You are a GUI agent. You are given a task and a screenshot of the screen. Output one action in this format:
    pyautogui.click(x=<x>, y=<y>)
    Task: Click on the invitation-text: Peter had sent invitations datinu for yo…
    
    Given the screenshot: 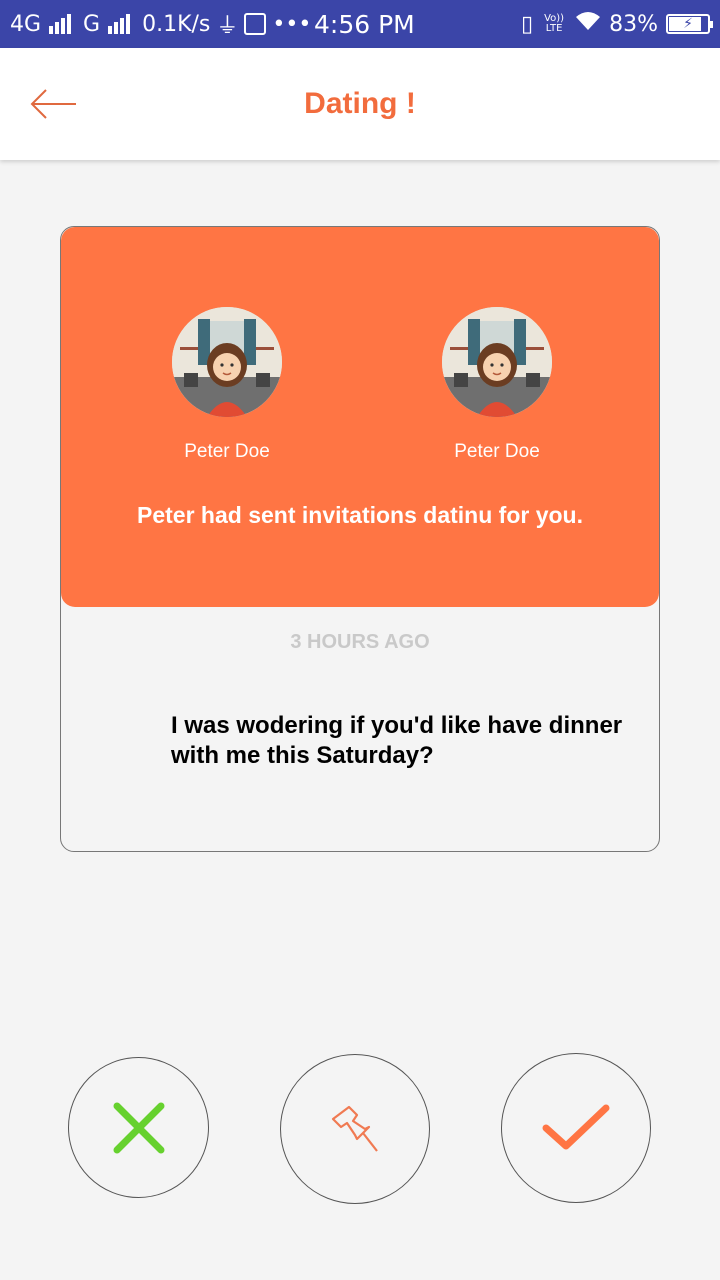 What is the action you would take?
    pyautogui.click(x=360, y=515)
    